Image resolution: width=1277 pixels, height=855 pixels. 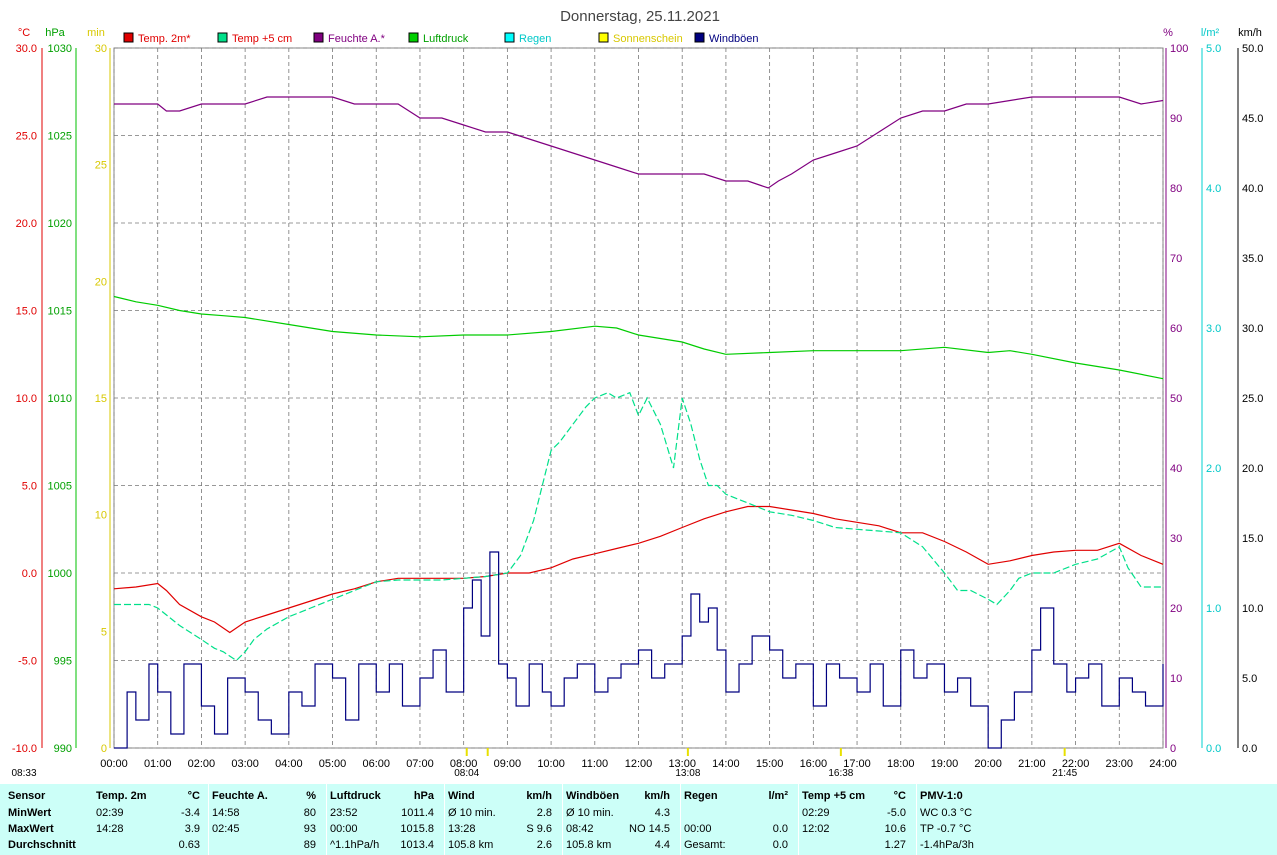 I want to click on table-cell: 02:45, so click(x=226, y=829).